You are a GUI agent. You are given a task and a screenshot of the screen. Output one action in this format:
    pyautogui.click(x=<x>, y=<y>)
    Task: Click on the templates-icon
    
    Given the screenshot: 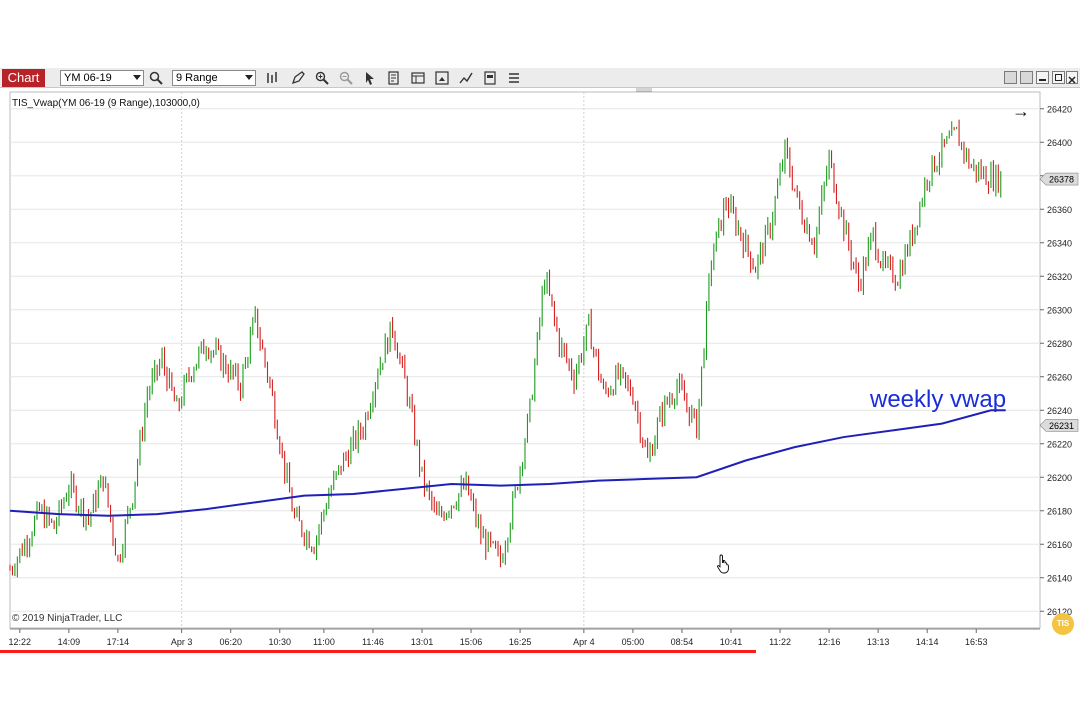 What is the action you would take?
    pyautogui.click(x=490, y=78)
    